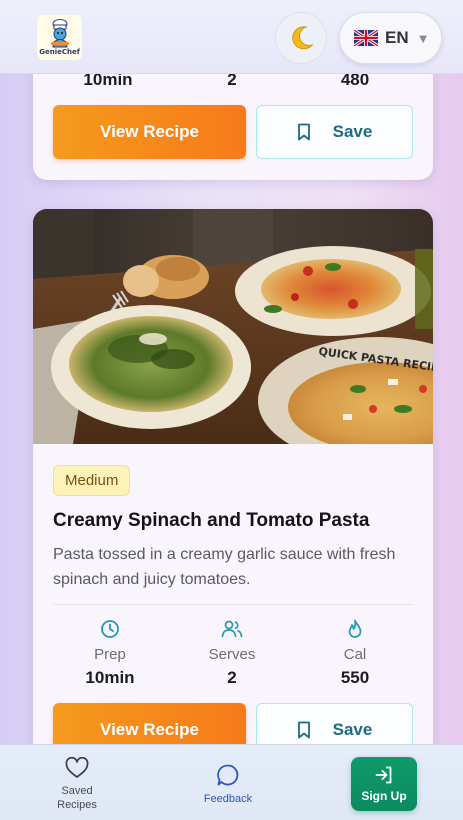 The height and width of the screenshot is (820, 463). What do you see at coordinates (77, 791) in the screenshot?
I see `nav-saved-label-line1: Saved` at bounding box center [77, 791].